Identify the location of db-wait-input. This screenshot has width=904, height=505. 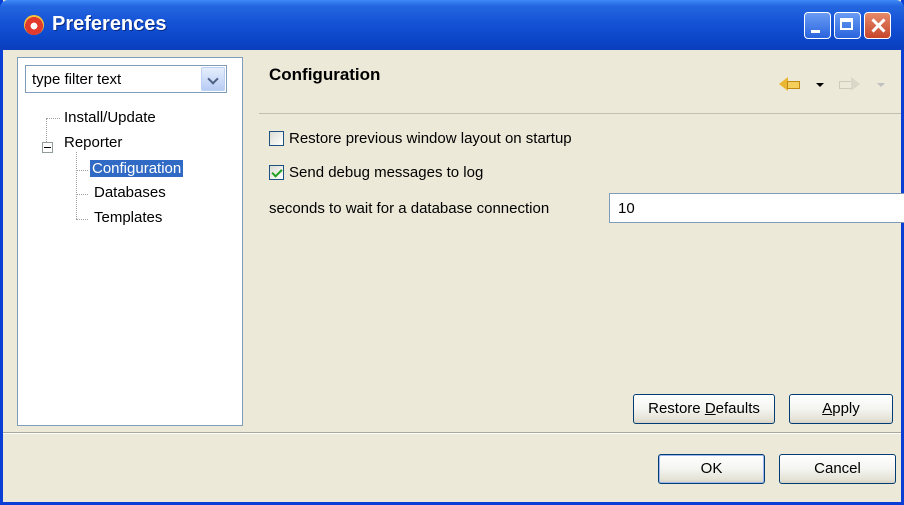
(756, 208).